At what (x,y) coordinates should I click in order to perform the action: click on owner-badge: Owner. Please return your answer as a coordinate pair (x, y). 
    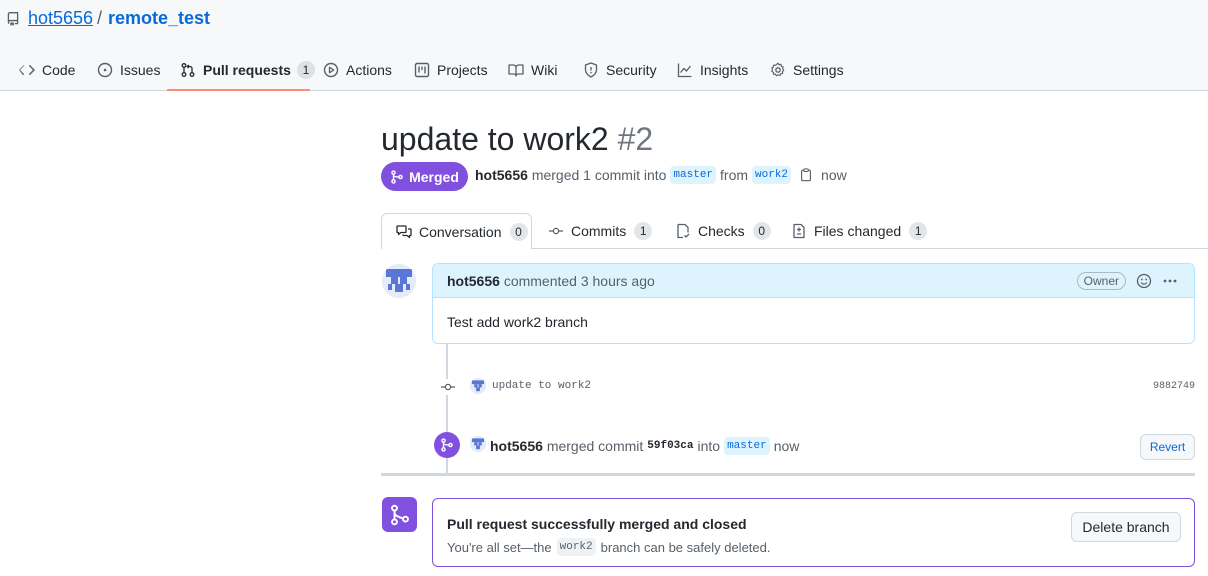
    Looking at the image, I should click on (1101, 281).